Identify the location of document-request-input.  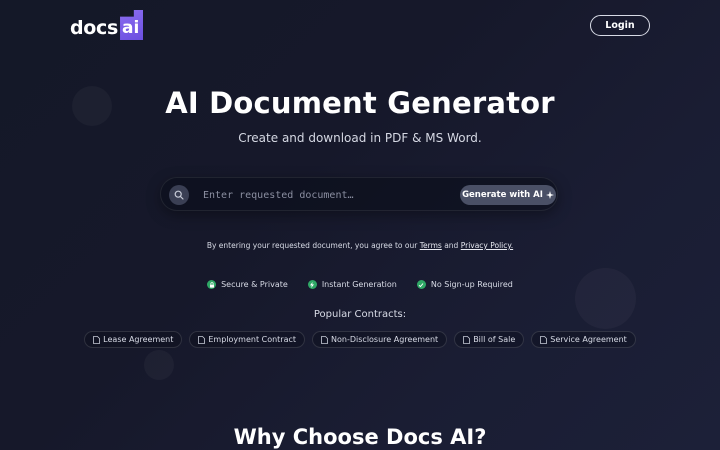
(328, 195).